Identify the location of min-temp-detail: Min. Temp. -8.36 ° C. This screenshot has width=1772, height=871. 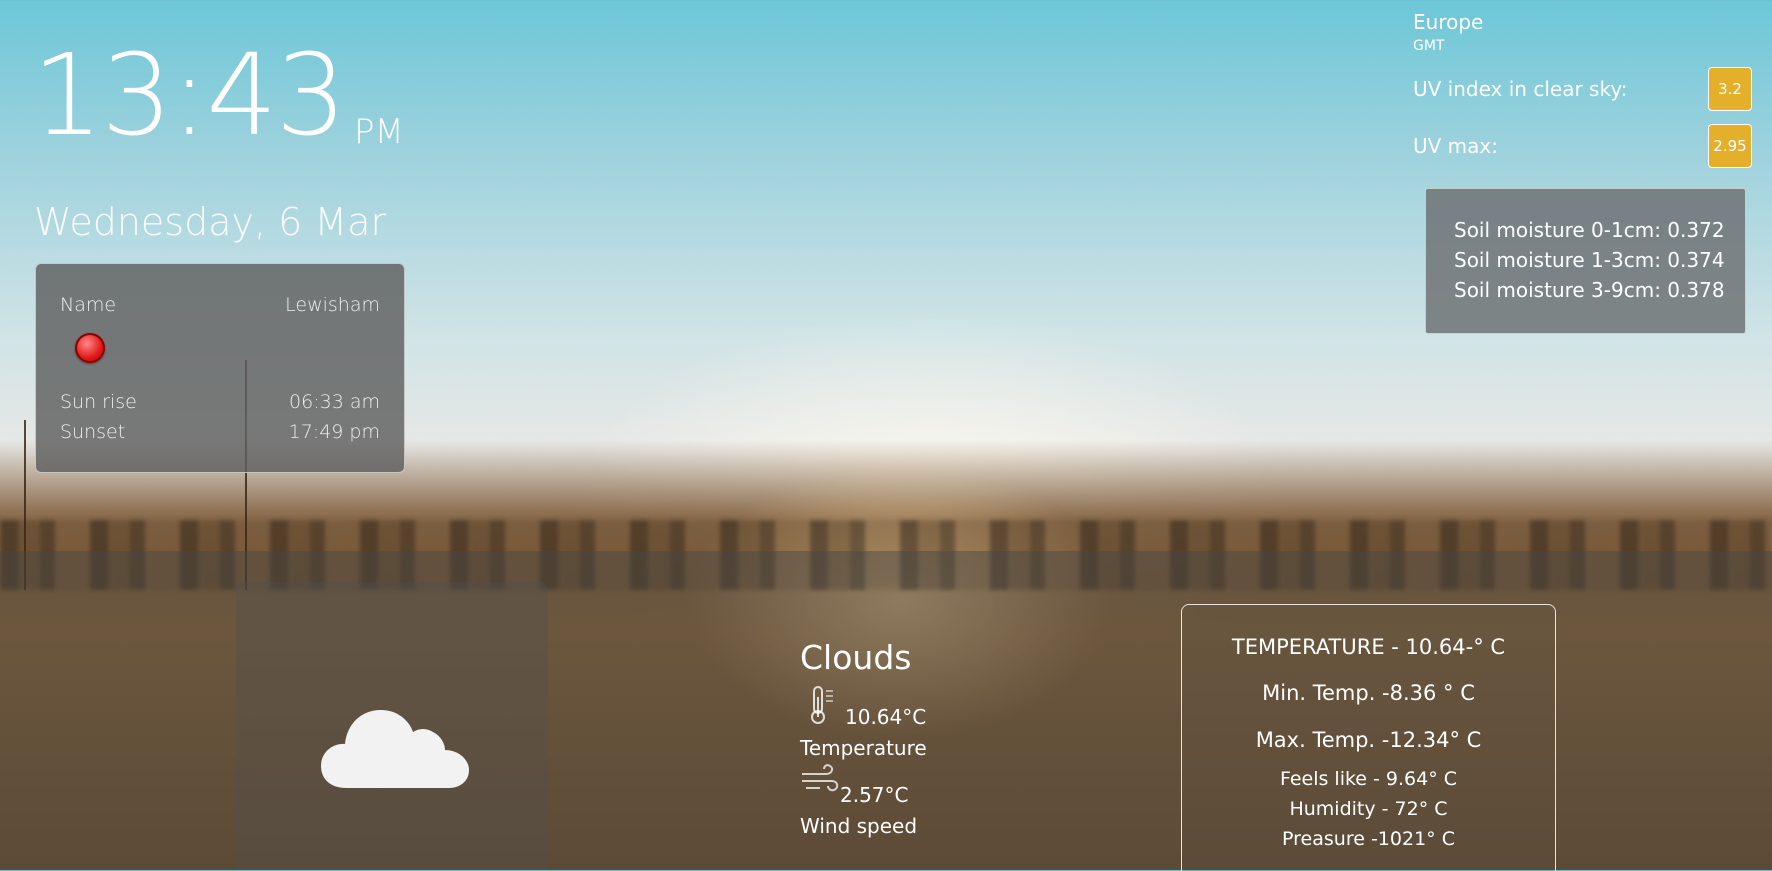
(1368, 693).